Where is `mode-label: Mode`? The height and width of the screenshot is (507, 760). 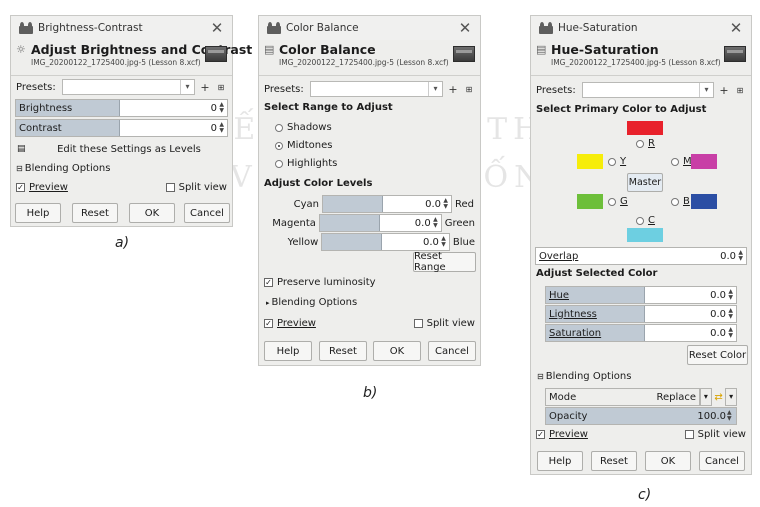
mode-label: Mode is located at coordinates (563, 397).